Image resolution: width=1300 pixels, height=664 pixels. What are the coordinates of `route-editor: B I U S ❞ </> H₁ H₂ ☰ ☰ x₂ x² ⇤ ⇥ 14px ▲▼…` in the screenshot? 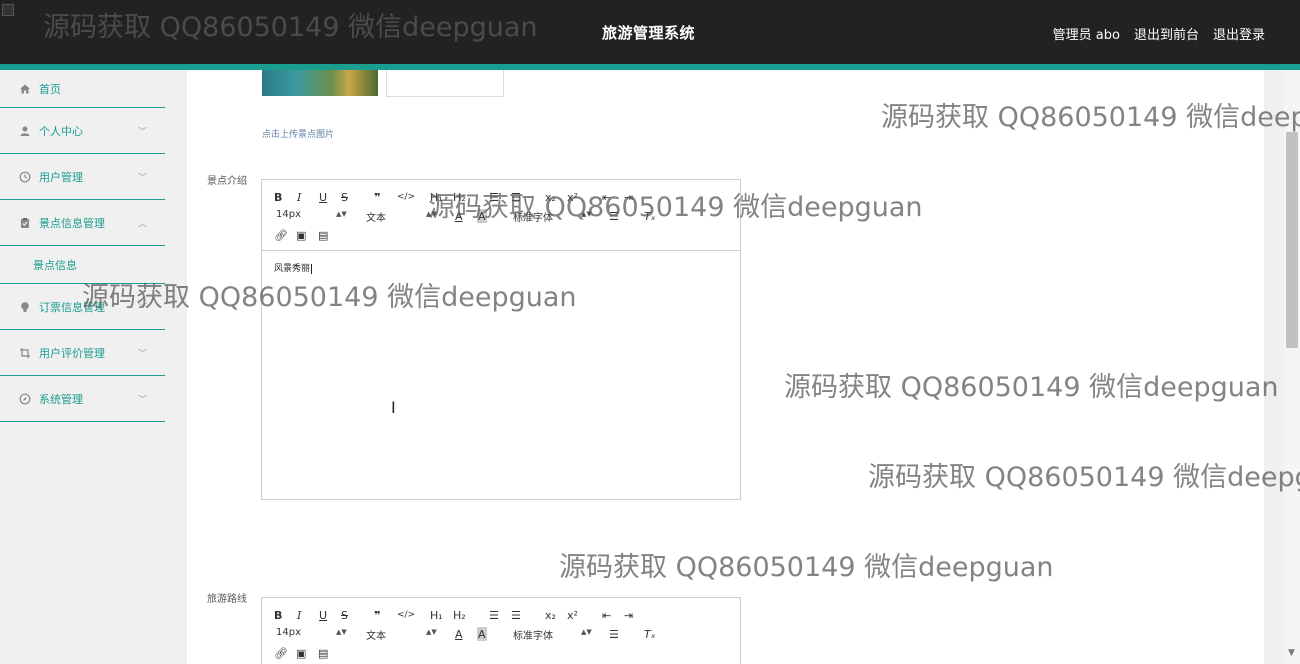 It's located at (501, 630).